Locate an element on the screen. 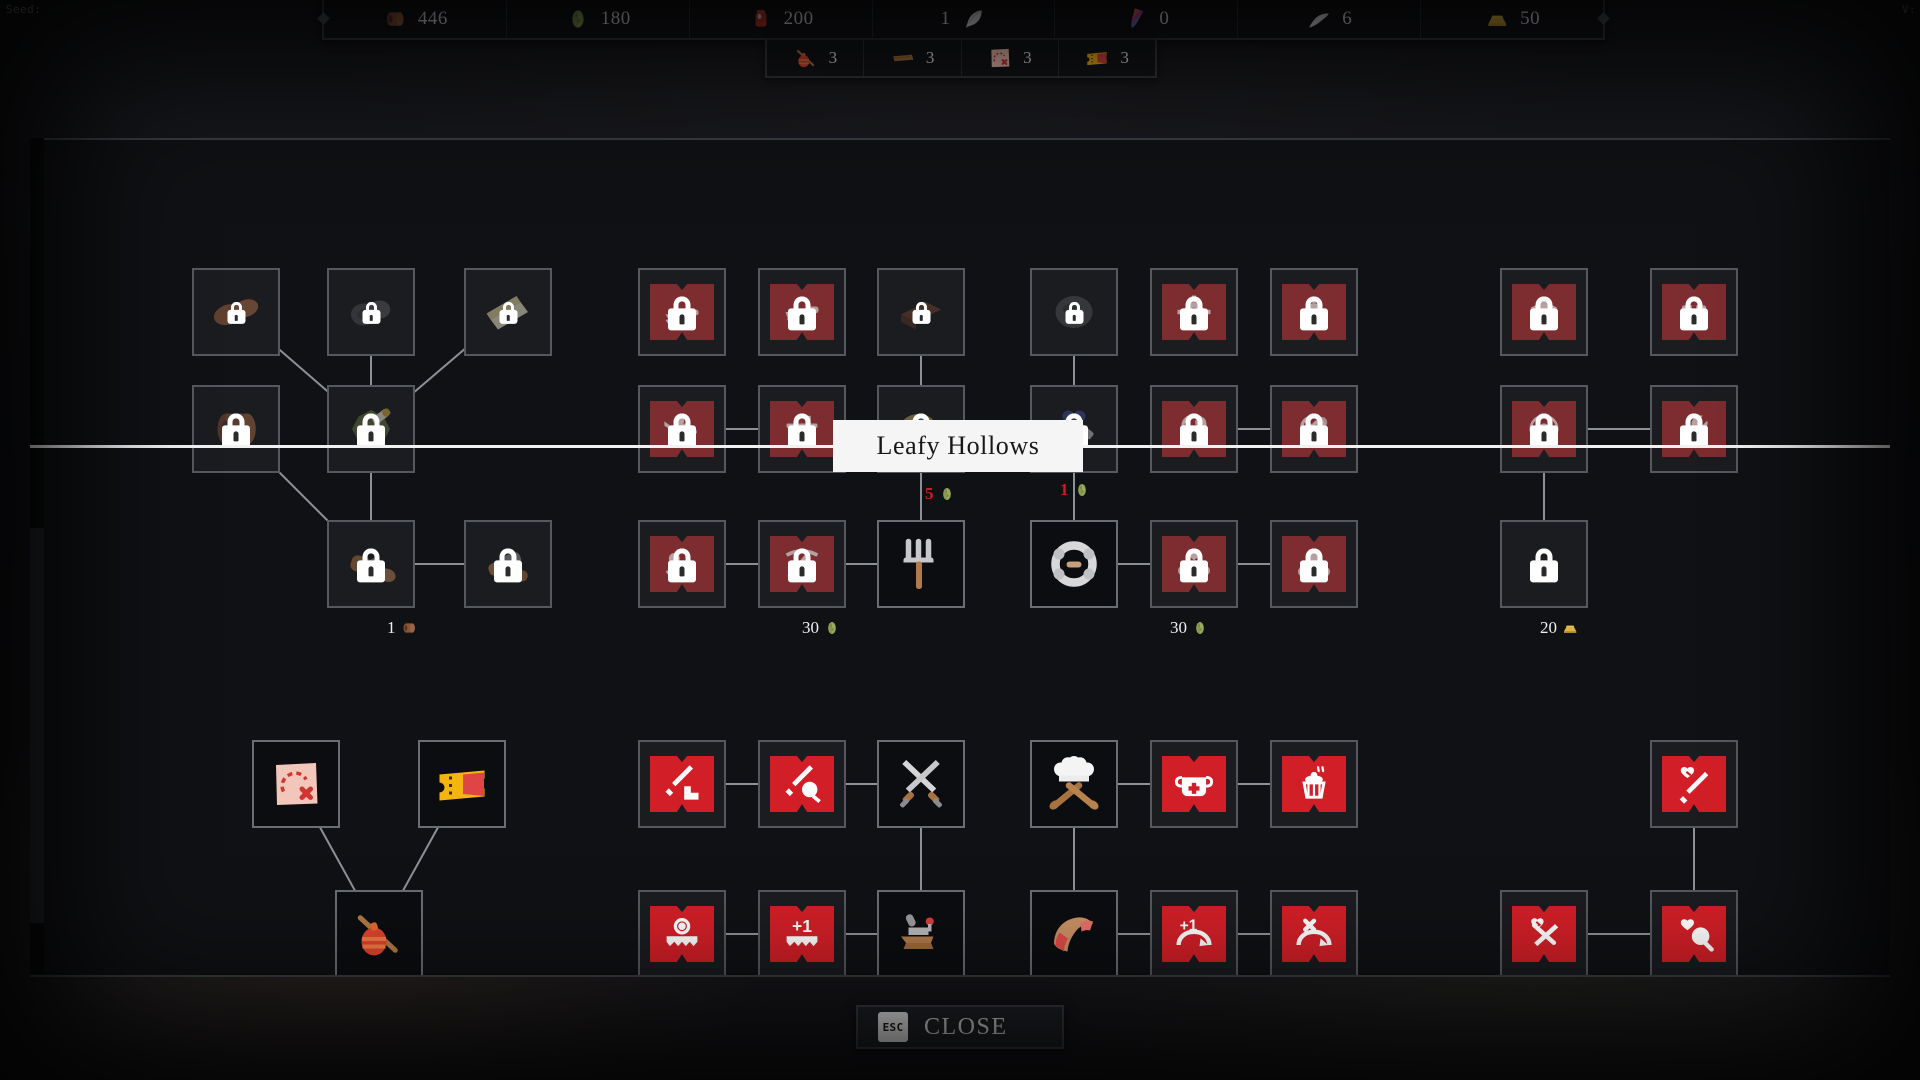 The height and width of the screenshot is (1080, 1920). pot-plus-banner-icon is located at coordinates (1194, 784).